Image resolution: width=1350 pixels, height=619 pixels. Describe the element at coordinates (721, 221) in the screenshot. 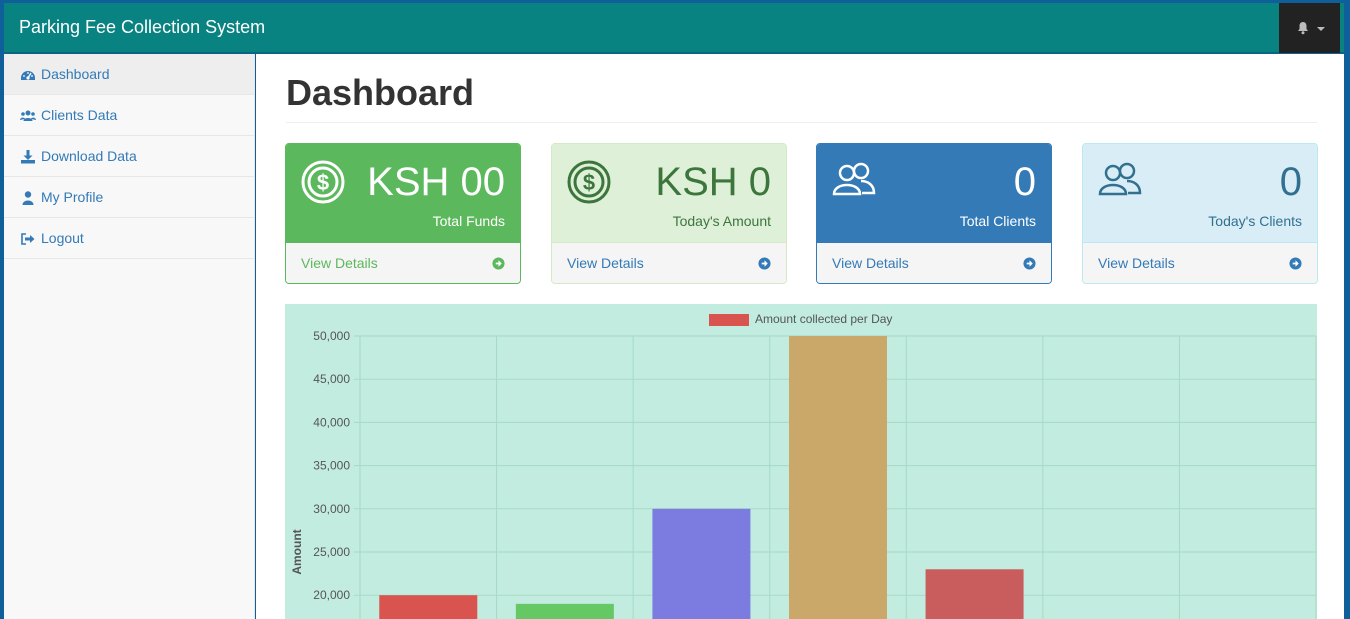

I see `panel-label: Today's Amount` at that location.